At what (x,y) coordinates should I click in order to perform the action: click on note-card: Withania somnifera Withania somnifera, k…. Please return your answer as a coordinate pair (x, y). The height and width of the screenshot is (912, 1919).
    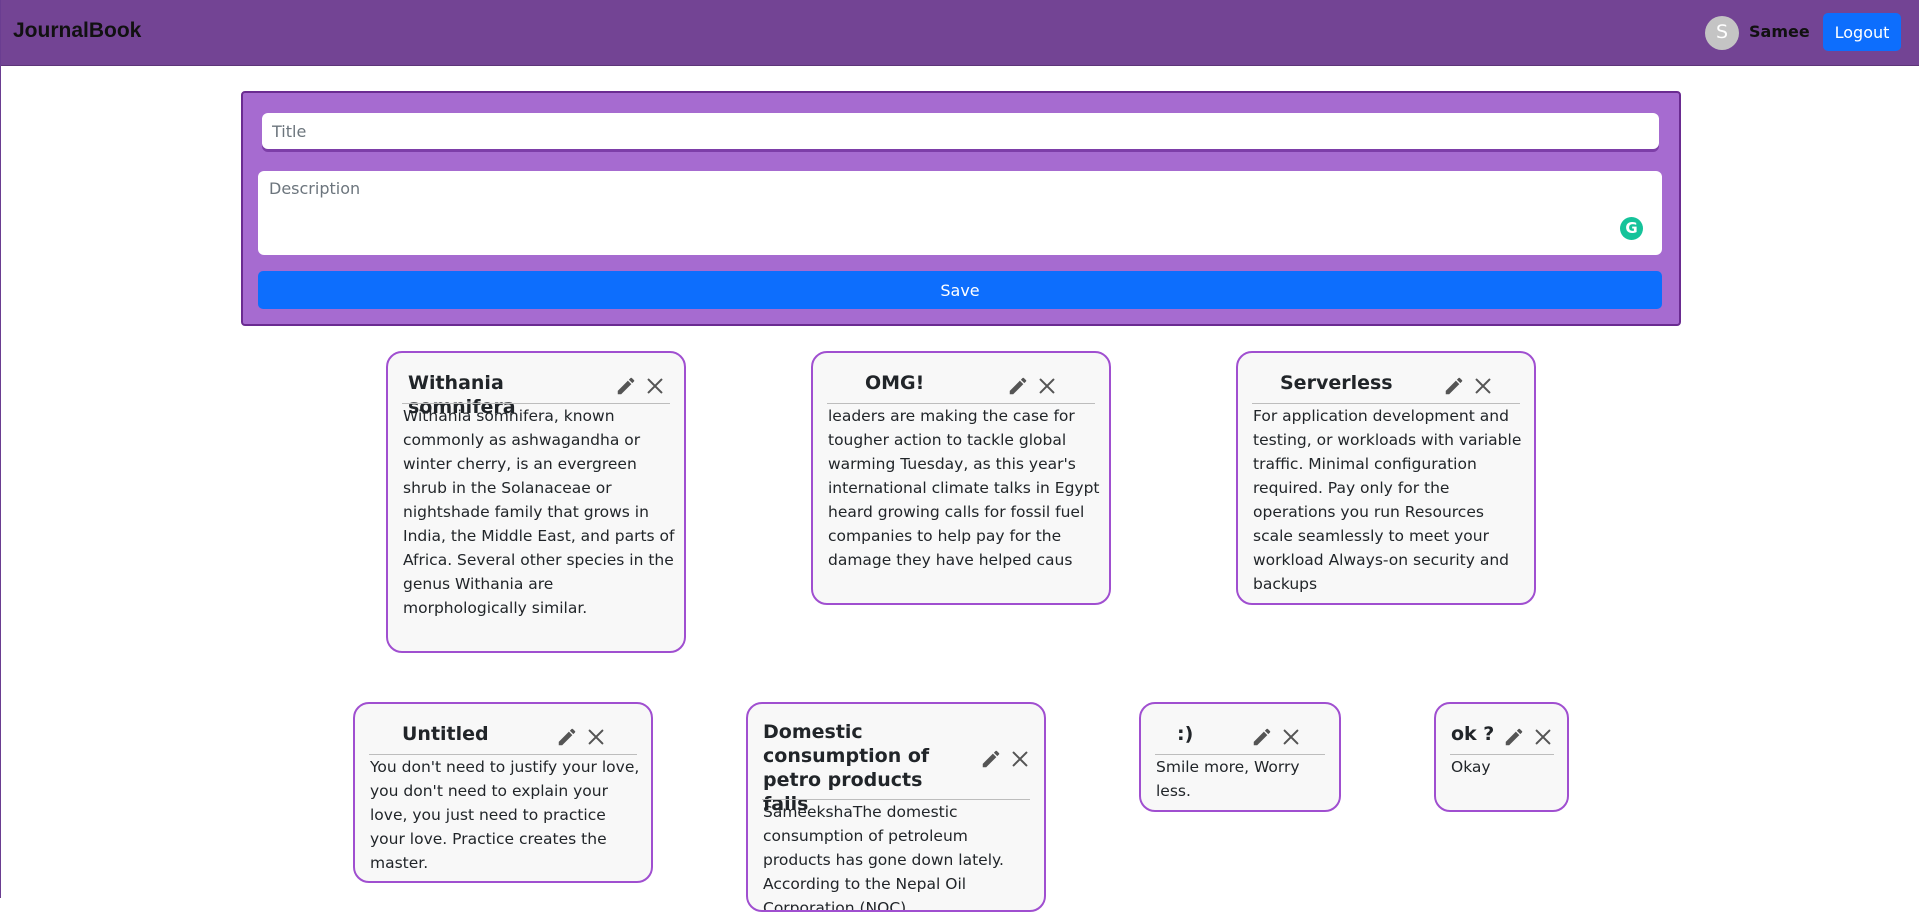
    Looking at the image, I should click on (536, 502).